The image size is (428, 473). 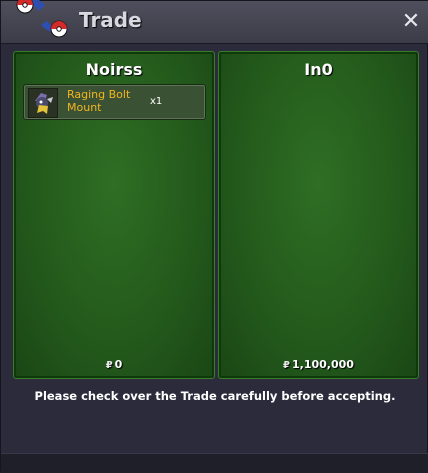 What do you see at coordinates (156, 101) in the screenshot?
I see `item-quantity: x1` at bounding box center [156, 101].